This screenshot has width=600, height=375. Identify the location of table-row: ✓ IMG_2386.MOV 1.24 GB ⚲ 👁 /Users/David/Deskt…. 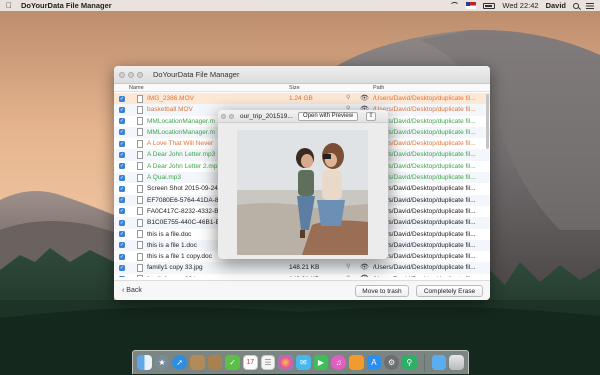
(302, 99).